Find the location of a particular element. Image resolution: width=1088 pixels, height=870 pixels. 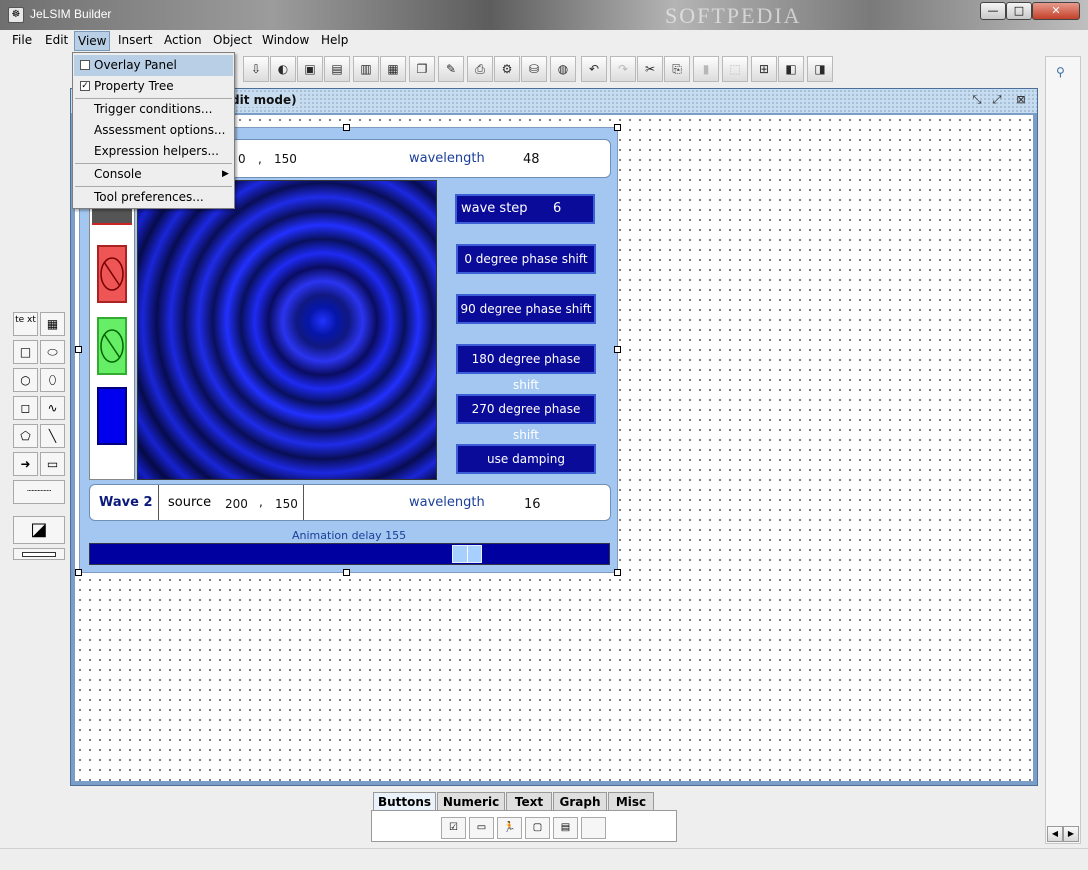

wave2-source-x: 200 is located at coordinates (236, 504).